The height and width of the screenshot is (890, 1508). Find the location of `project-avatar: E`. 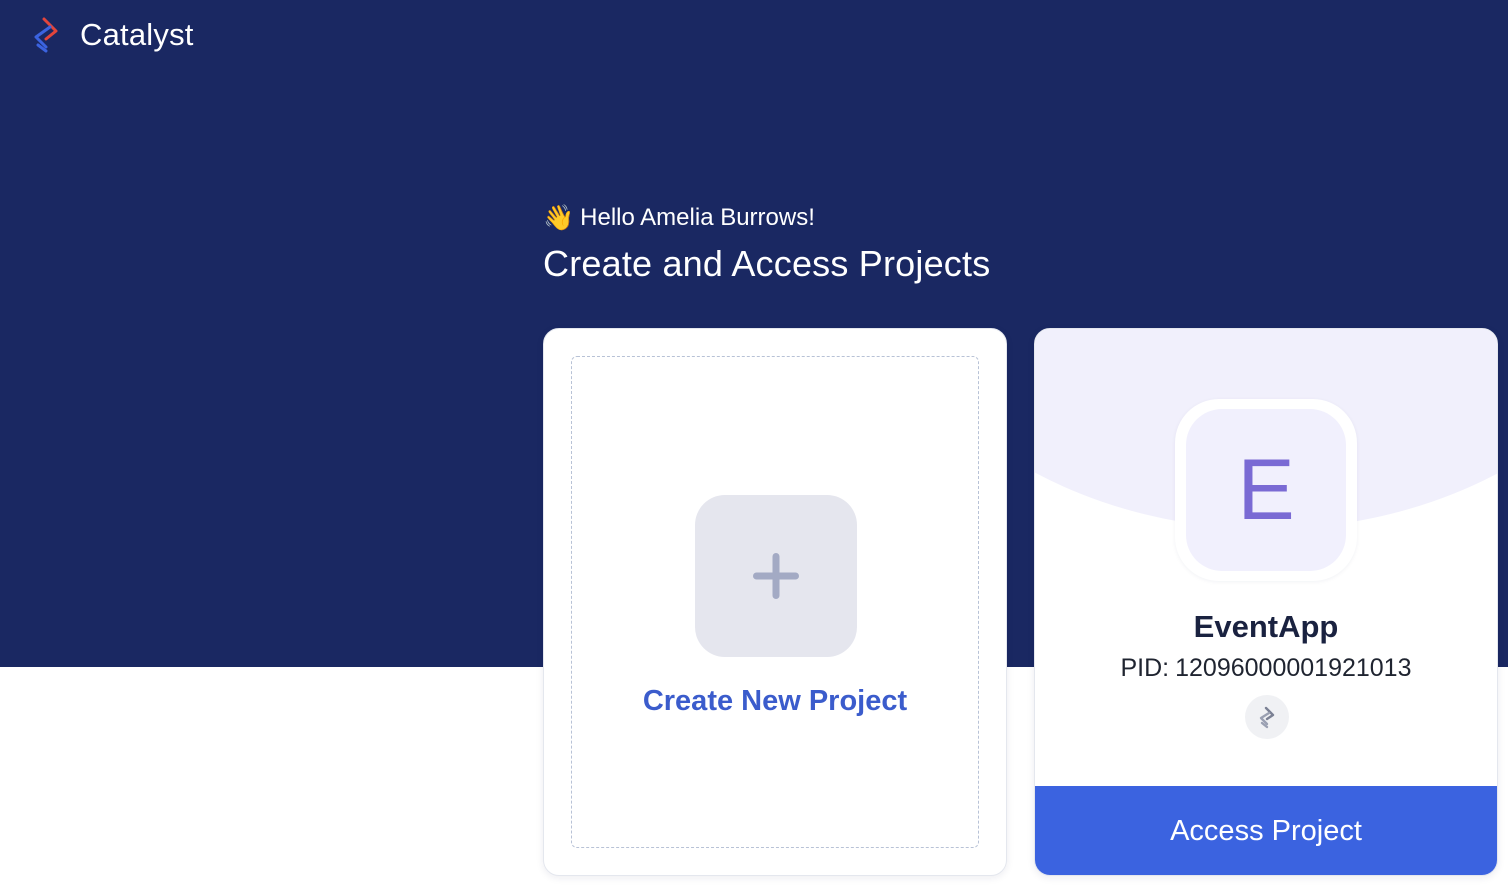

project-avatar: E is located at coordinates (1266, 490).